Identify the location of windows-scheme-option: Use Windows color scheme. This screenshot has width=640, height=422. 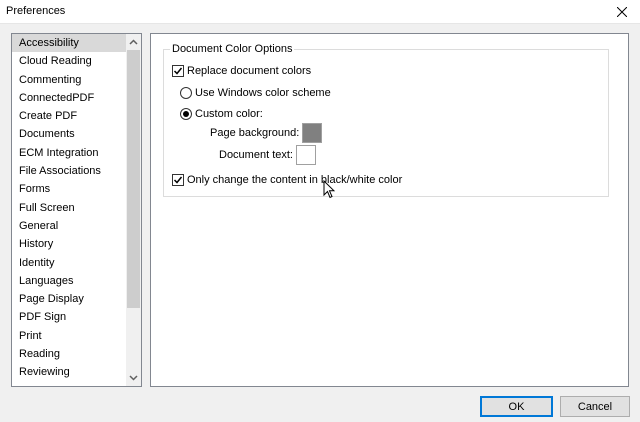
(255, 93).